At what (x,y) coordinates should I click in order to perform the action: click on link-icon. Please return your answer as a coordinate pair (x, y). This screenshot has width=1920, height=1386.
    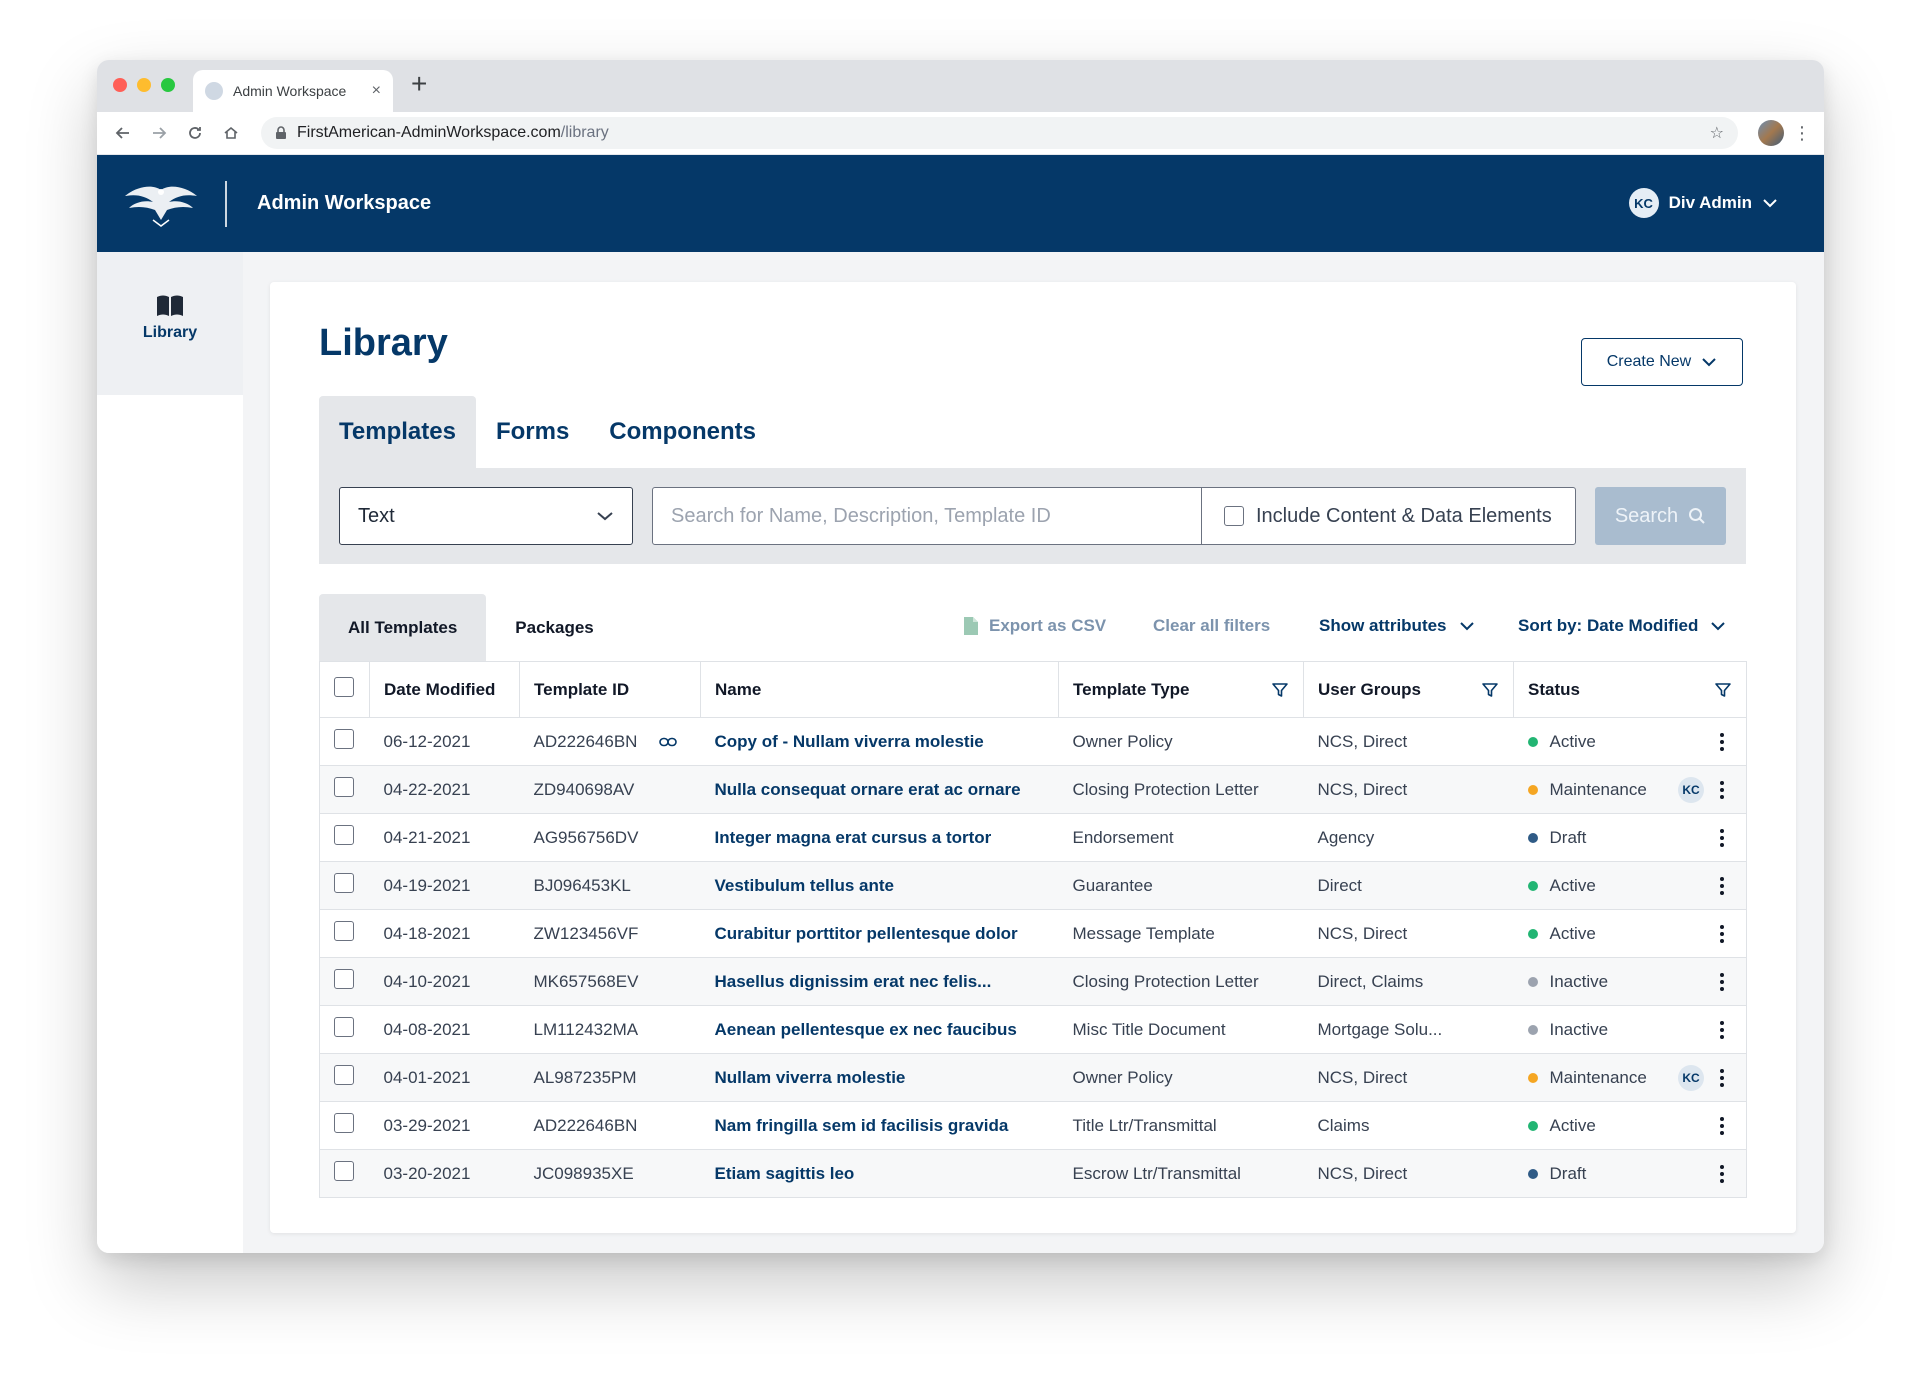
    Looking at the image, I should click on (668, 742).